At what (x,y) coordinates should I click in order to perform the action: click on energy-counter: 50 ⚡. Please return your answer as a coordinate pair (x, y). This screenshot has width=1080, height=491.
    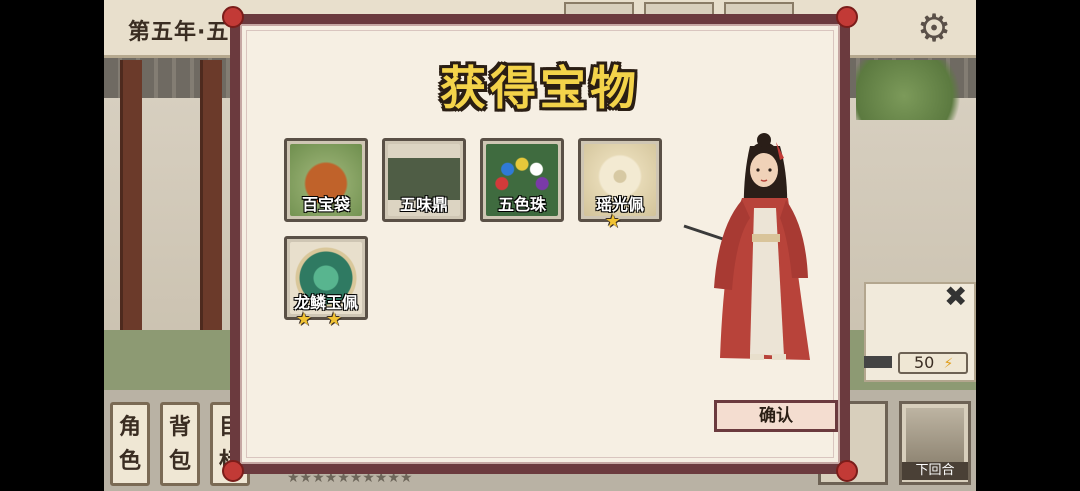
    Looking at the image, I should click on (933, 363).